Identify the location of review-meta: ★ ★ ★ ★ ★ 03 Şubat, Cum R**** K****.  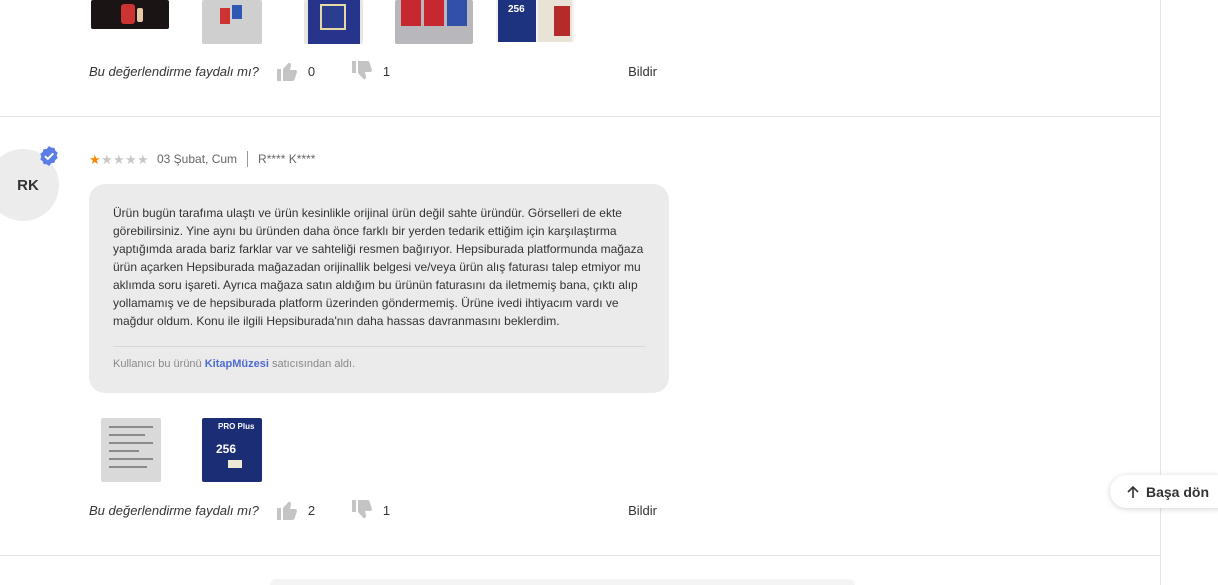
(202, 159).